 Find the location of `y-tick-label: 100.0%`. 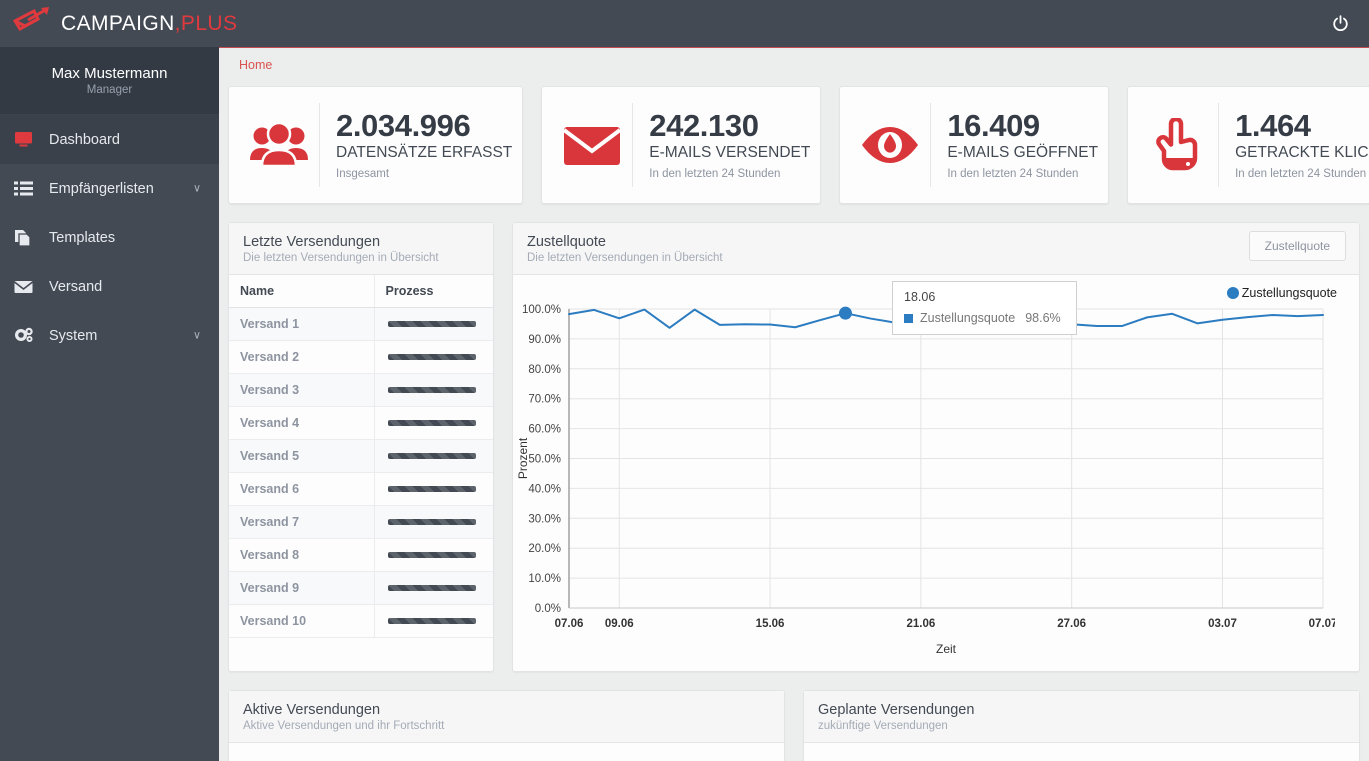

y-tick-label: 100.0% is located at coordinates (541, 310).